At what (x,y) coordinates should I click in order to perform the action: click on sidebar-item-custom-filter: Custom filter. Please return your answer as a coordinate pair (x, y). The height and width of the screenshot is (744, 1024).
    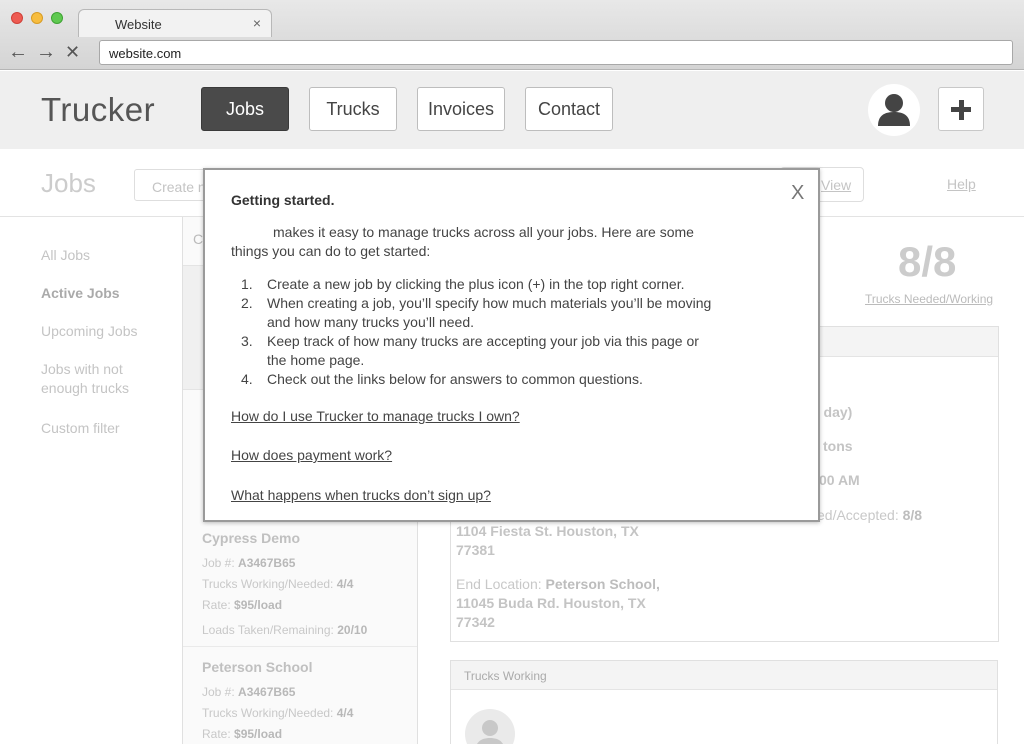
    Looking at the image, I should click on (106, 428).